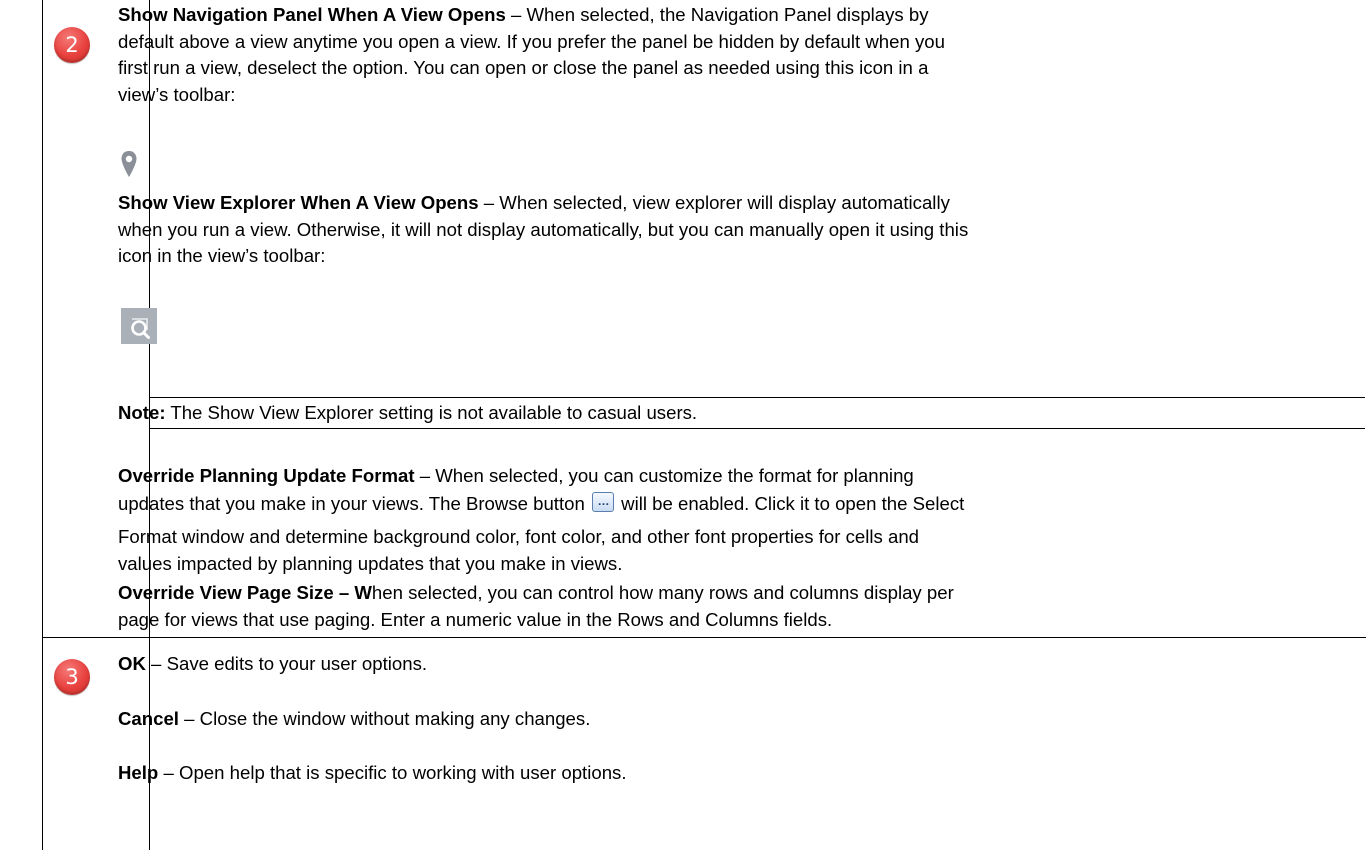  I want to click on note-bottom-rule, so click(757, 428).